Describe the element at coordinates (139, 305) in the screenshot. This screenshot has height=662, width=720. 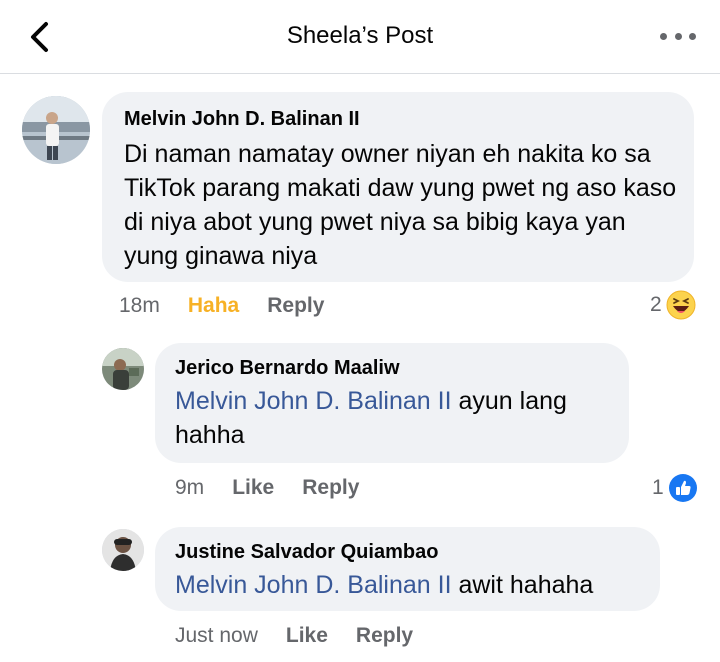
I see `comment-timestamp: 18m` at that location.